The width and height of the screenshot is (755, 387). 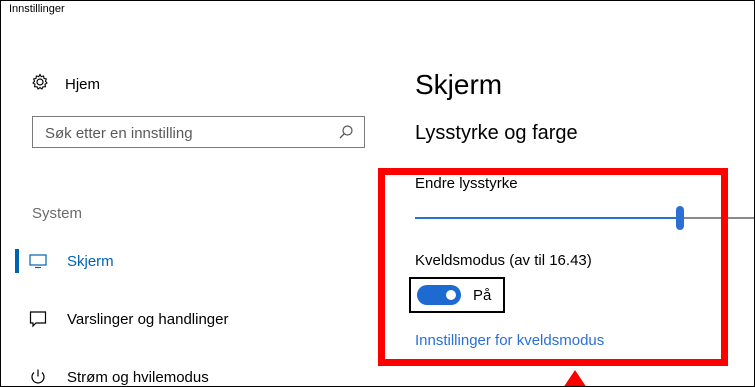 I want to click on annotation-arrow-icon, so click(x=575, y=378).